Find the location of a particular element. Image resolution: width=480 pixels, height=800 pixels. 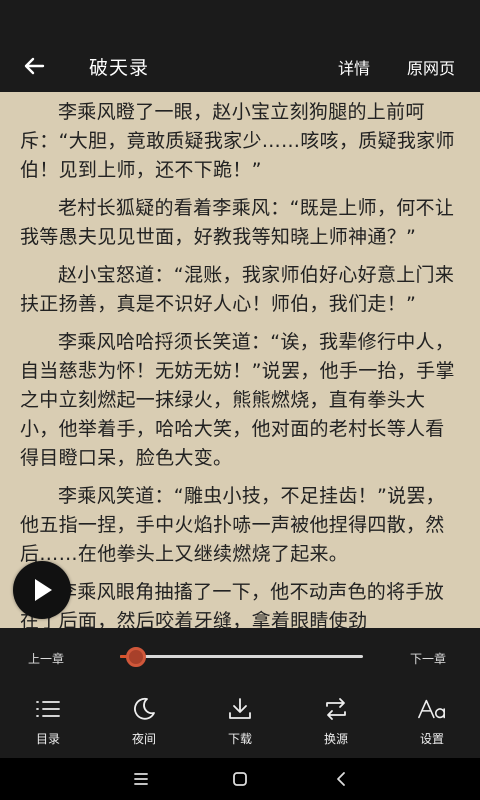

chevron-left-icon is located at coordinates (341, 779).